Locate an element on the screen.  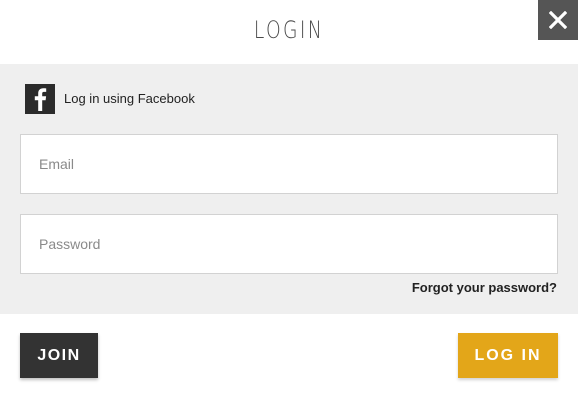
facebook-login-label: Log in using Facebook is located at coordinates (129, 98).